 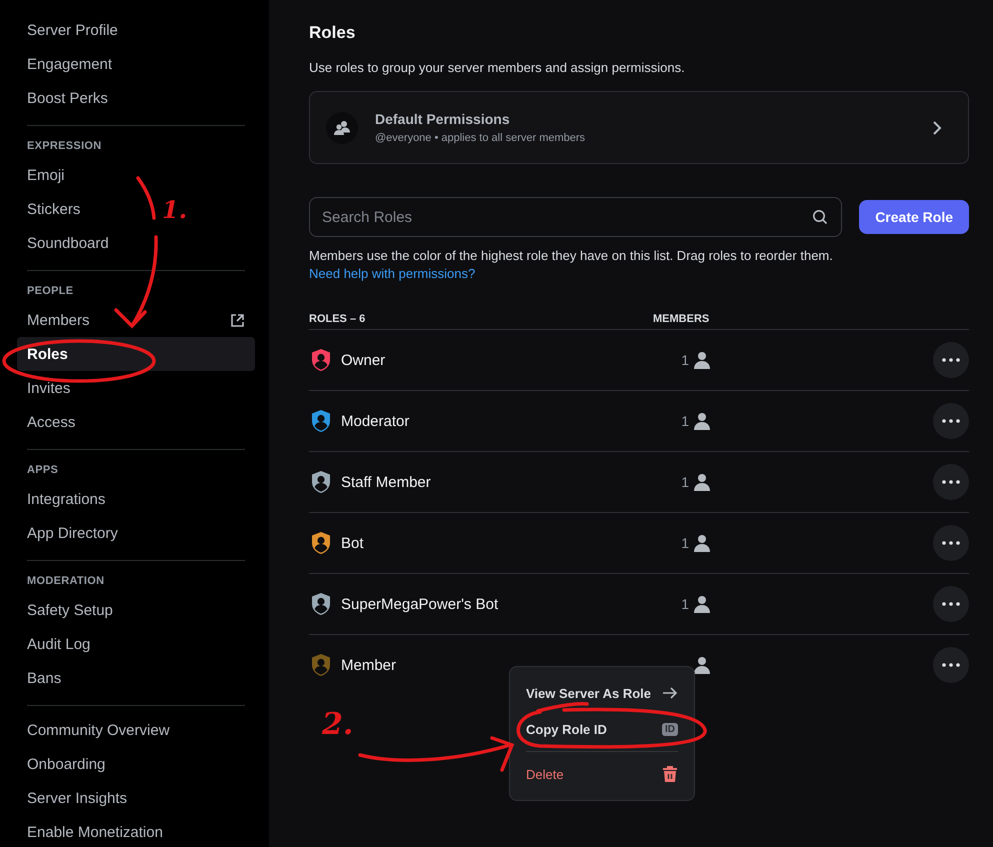 I want to click on sidebar-item: App Directory, so click(x=72, y=533).